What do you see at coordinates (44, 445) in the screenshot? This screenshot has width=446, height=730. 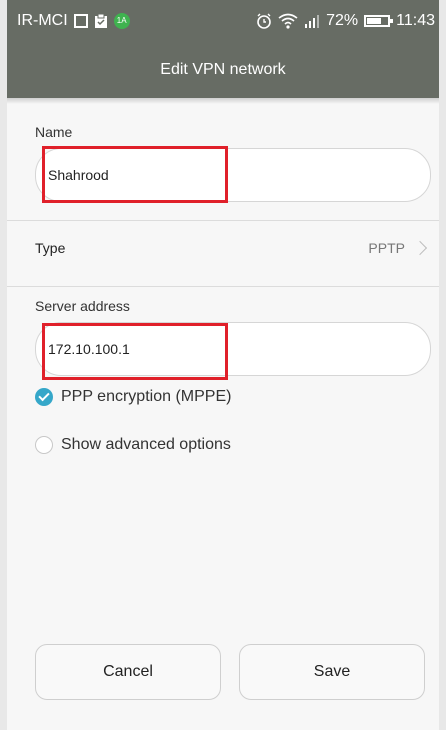 I see `checkbox-unchecked-icon` at bounding box center [44, 445].